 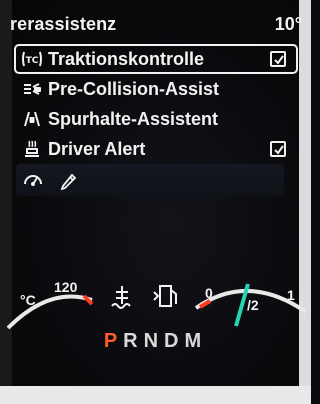 What do you see at coordinates (165, 296) in the screenshot?
I see `fuel-pump-icon` at bounding box center [165, 296].